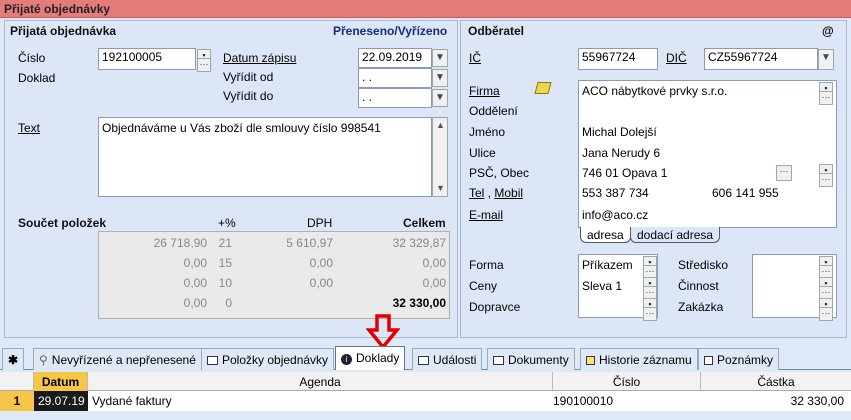 The image size is (851, 420). What do you see at coordinates (419, 243) in the screenshot?
I see `sum-total: 32 329,87` at bounding box center [419, 243].